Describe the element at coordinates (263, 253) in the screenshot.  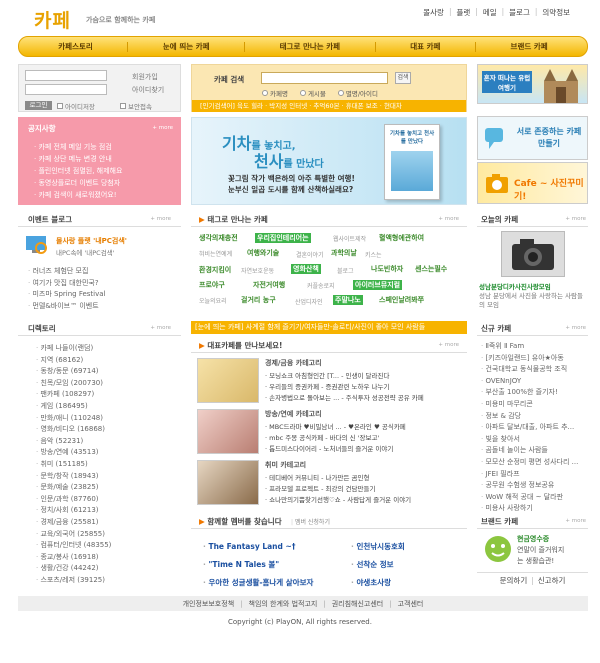
I see `tag-link: 여행와기술` at that location.